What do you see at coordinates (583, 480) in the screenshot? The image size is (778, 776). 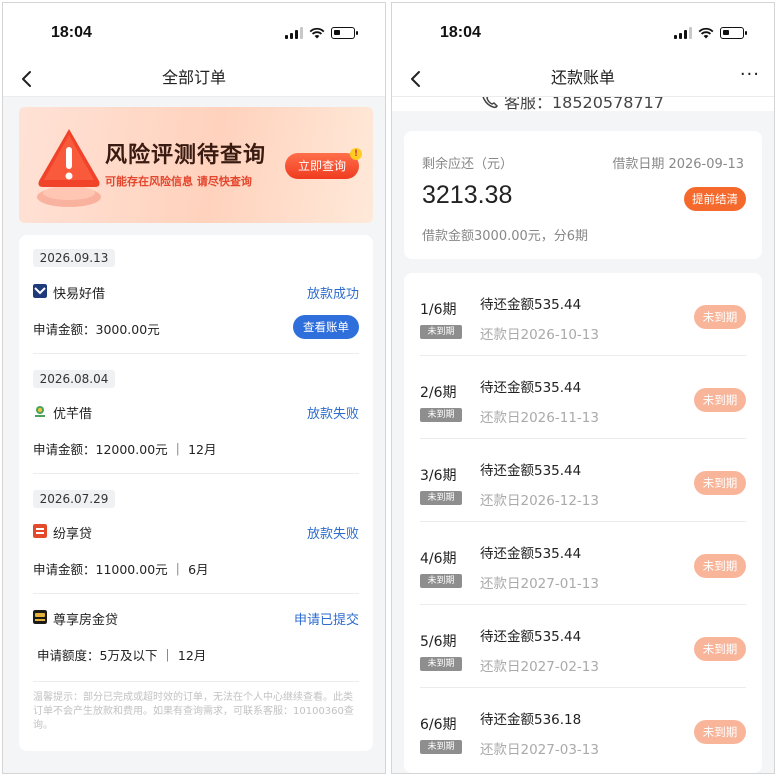 I see `installment-row: 3/6期 未到期 待还金额535.44 还款日2026-12-13 未到期` at bounding box center [583, 480].